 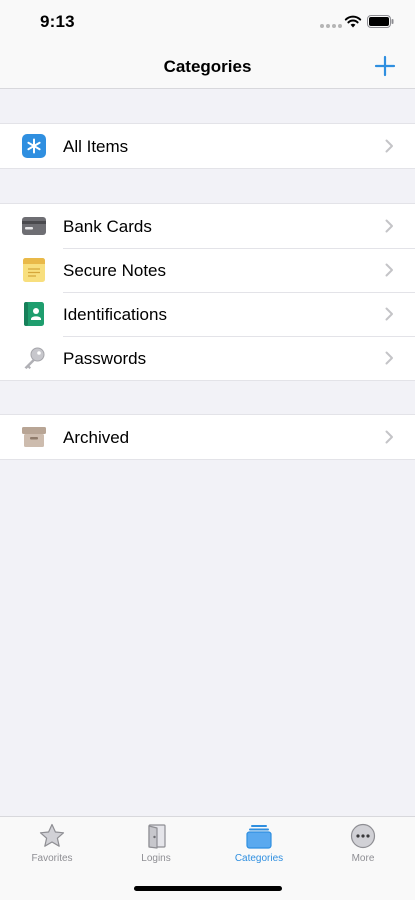 What do you see at coordinates (34, 146) in the screenshot?
I see `asterisk-icon` at bounding box center [34, 146].